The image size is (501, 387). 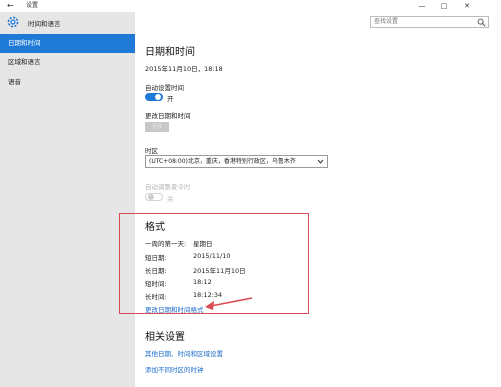 What do you see at coordinates (170, 99) in the screenshot?
I see `auto-time-state: 开` at bounding box center [170, 99].